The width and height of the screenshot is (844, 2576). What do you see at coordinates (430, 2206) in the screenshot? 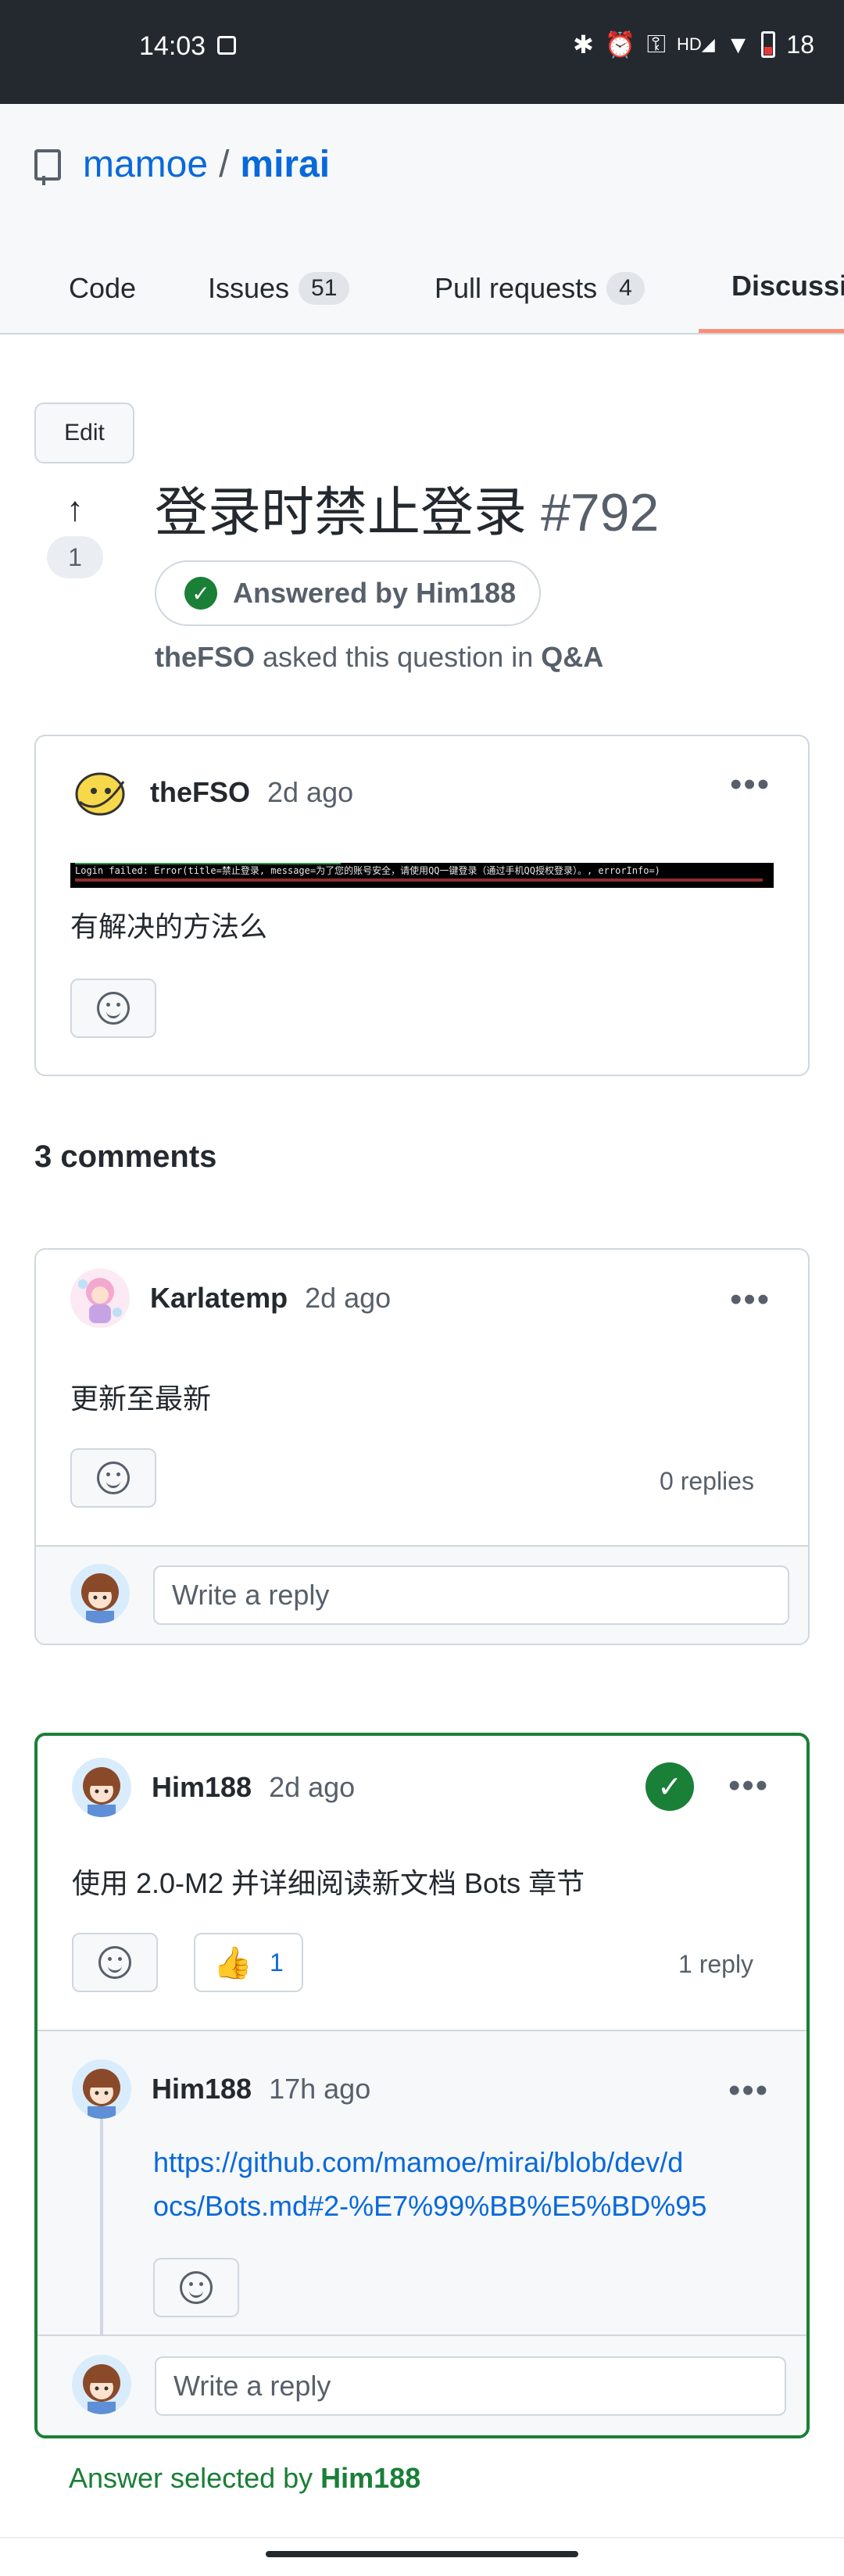
I see `docs-link-line-2: ocs/Bots.md#2-%E7%99%BB%E5%BD%95` at bounding box center [430, 2206].